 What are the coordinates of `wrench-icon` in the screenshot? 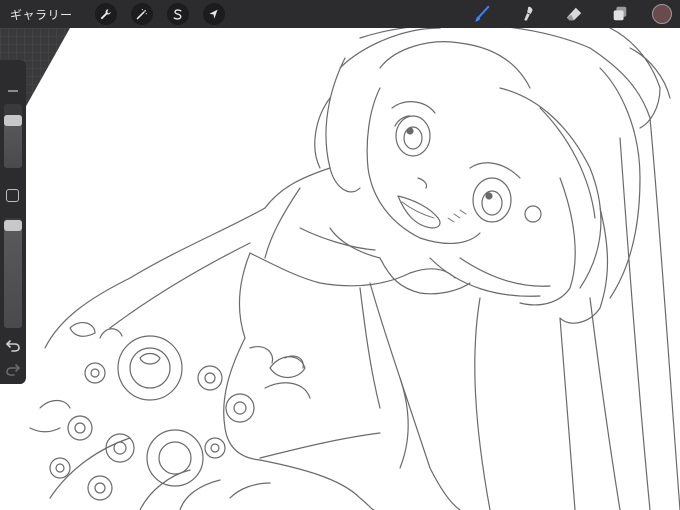 It's located at (105, 13).